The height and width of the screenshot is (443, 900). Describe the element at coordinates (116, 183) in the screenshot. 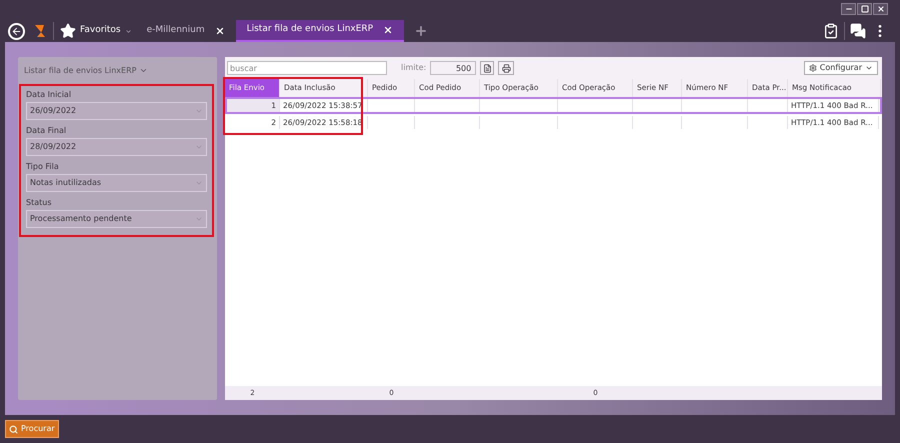

I see `dropdown-field: Notas inutilizadas` at that location.